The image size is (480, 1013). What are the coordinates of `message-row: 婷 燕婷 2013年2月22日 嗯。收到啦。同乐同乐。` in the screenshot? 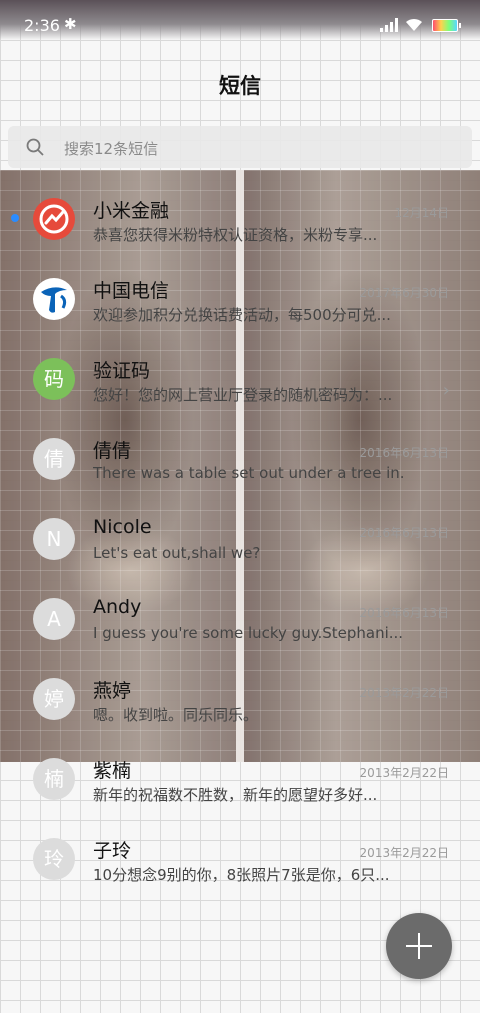 It's located at (240, 694).